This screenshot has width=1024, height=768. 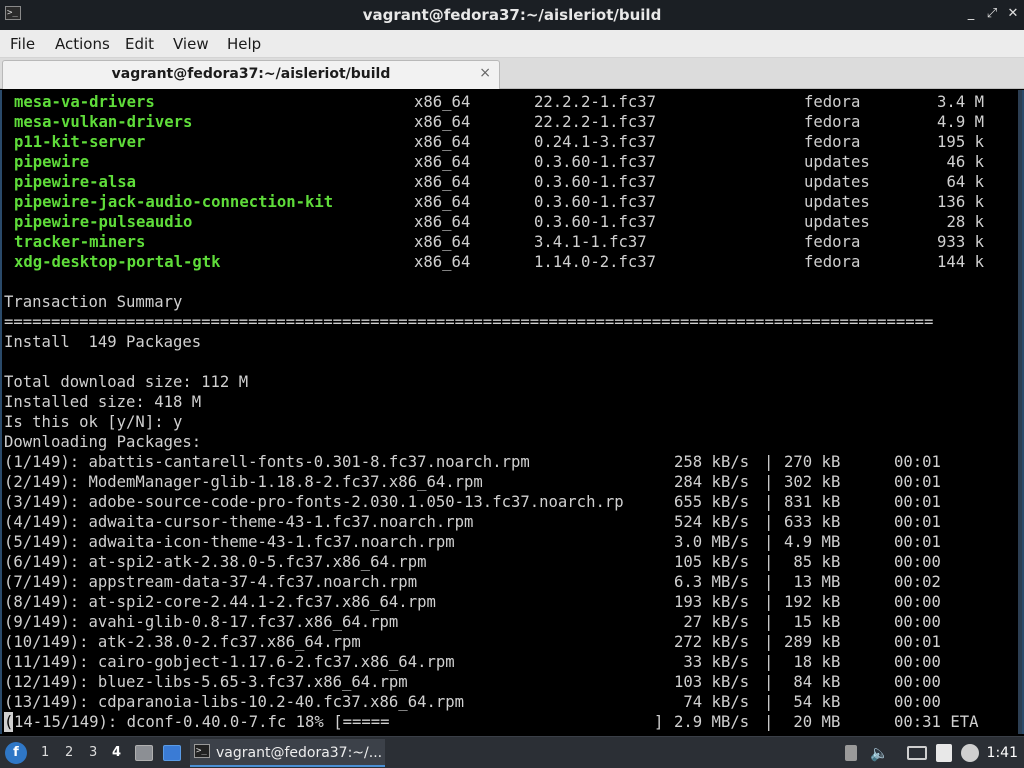 I want to click on window-title: vagrant@fedora37:~/aisleriot/build, so click(x=512, y=15).